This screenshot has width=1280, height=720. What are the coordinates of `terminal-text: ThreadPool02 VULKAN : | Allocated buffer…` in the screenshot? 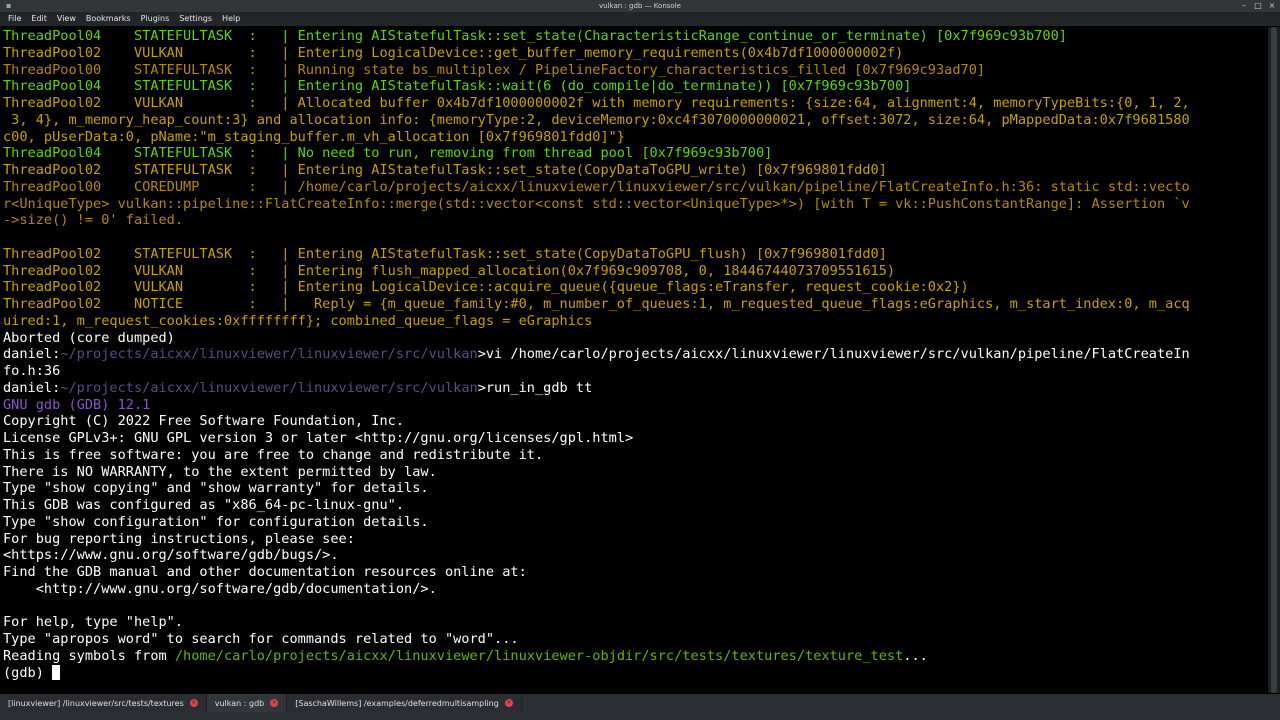 It's located at (596, 103).